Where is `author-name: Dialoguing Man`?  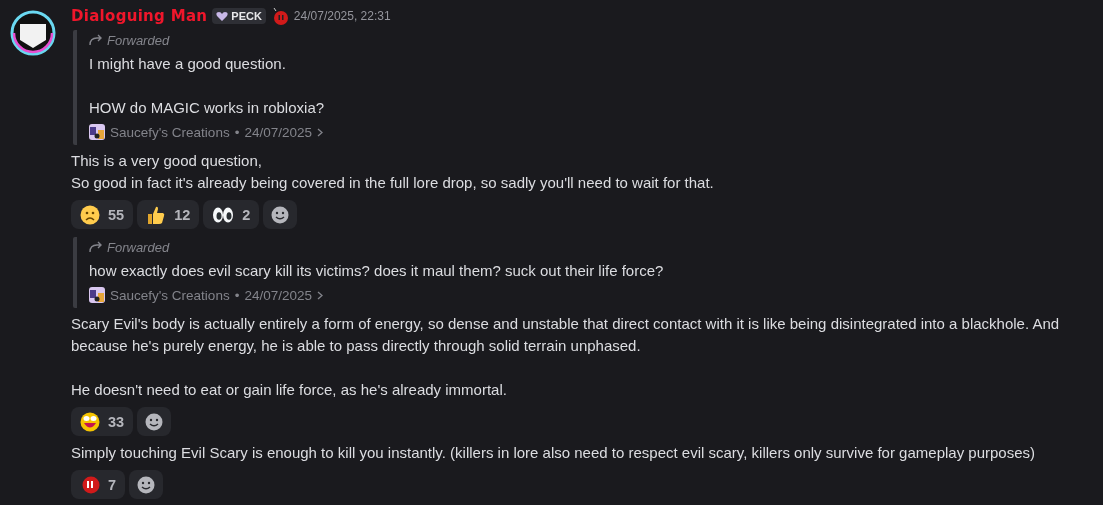 author-name: Dialoguing Man is located at coordinates (139, 16).